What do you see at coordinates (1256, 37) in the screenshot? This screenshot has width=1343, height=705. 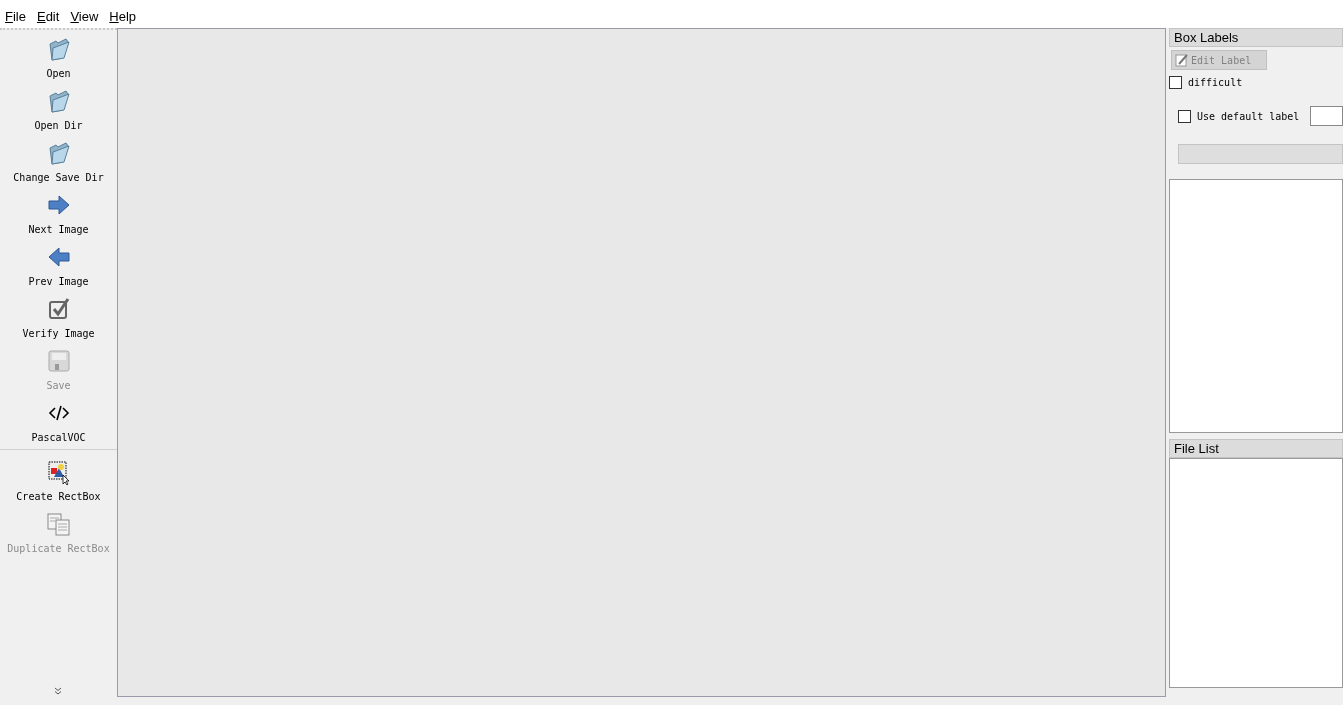 I see `dock-title: Box Labels` at bounding box center [1256, 37].